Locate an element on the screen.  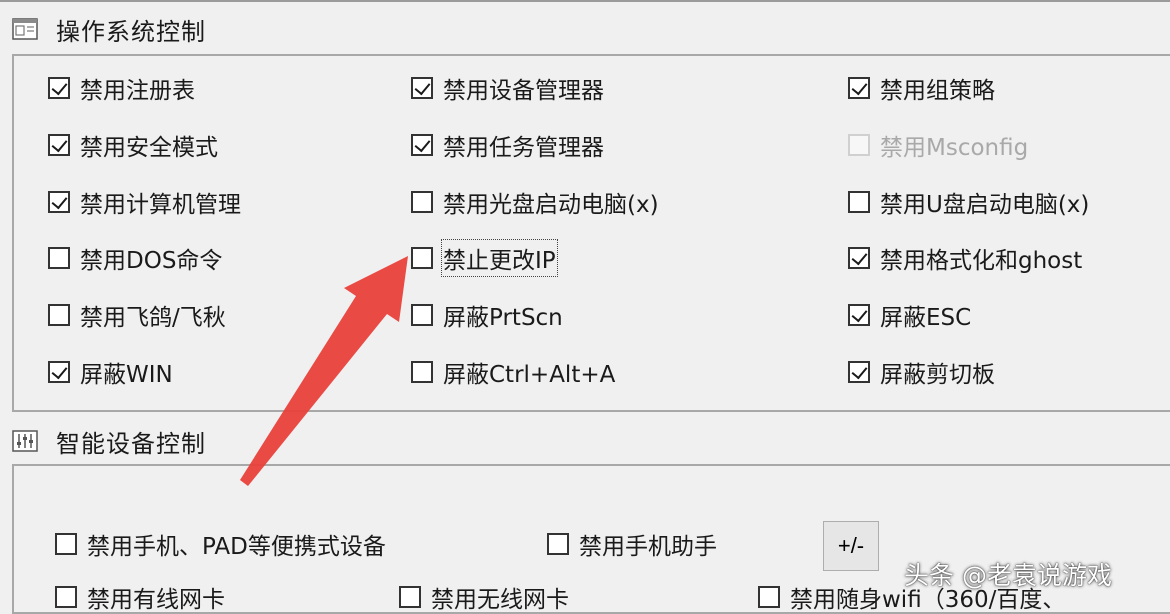
os-checkbox-item: 禁用组策略 is located at coordinates (921, 88).